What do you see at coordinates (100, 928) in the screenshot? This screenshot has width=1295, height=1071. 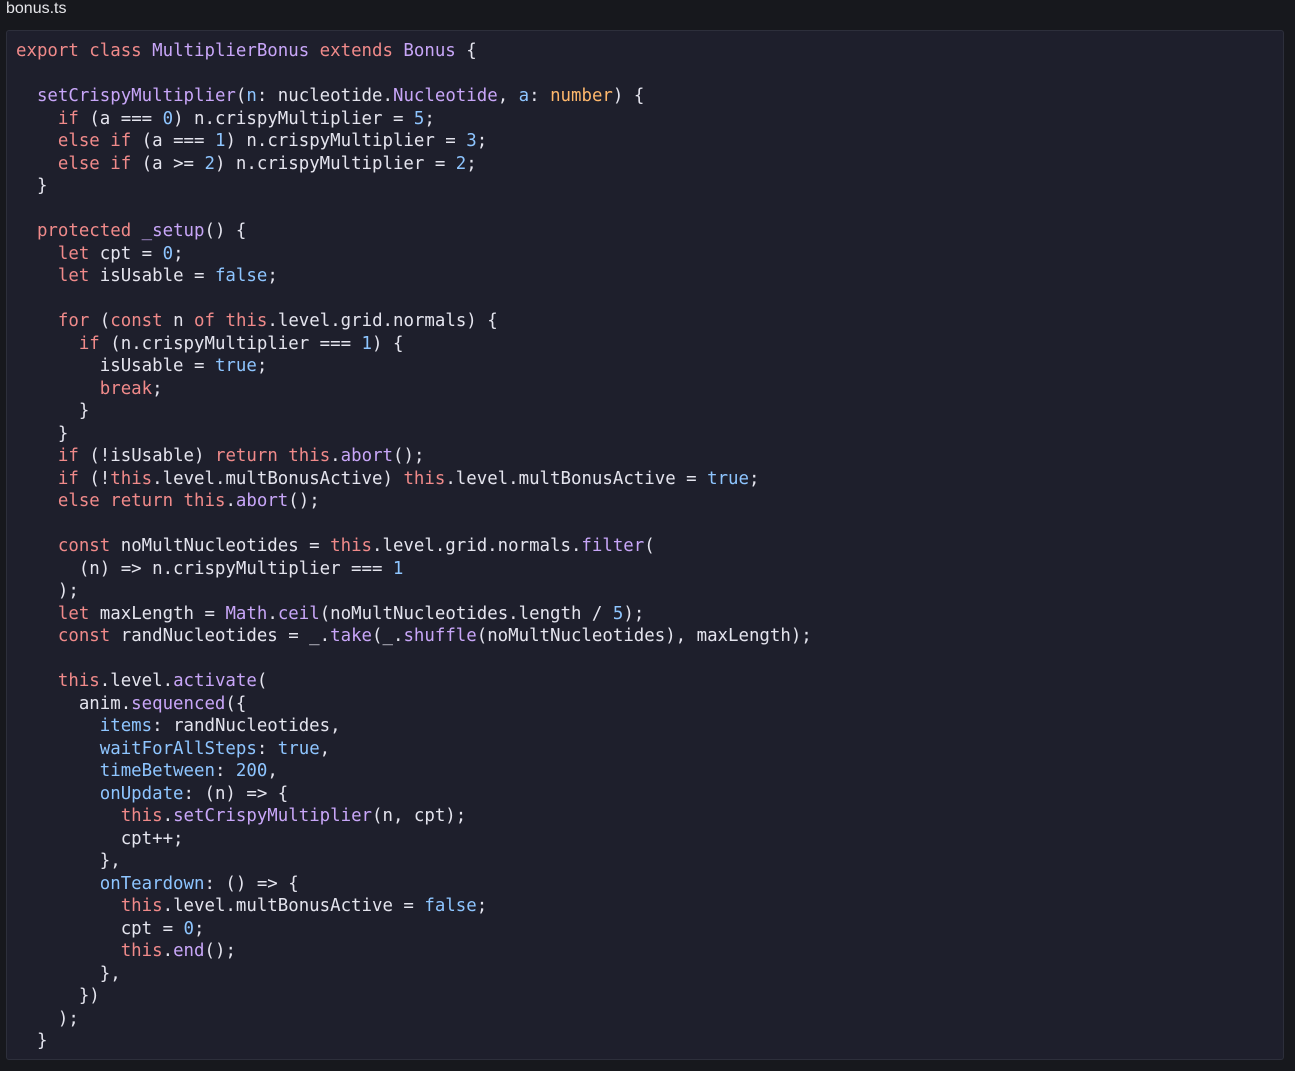 I see `code-token: cpt =` at bounding box center [100, 928].